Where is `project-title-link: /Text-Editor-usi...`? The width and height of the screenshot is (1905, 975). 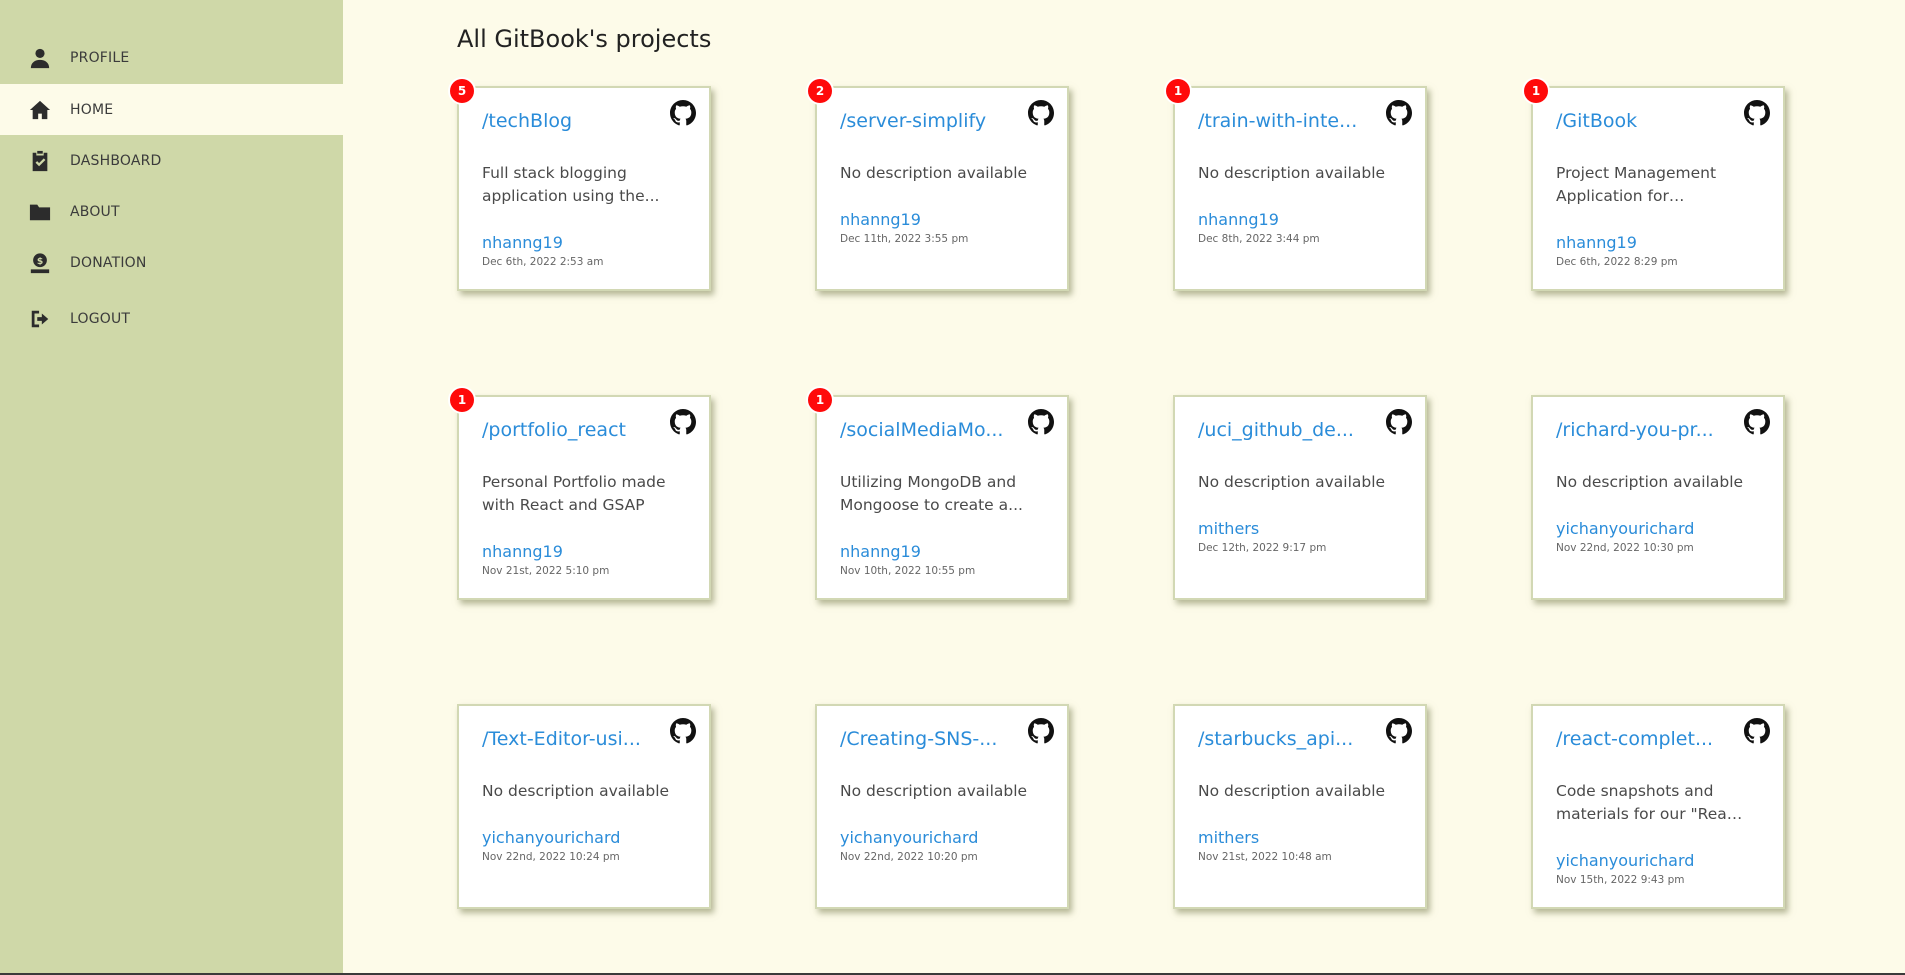
project-title-link: /Text-Editor-usi... is located at coordinates (564, 739).